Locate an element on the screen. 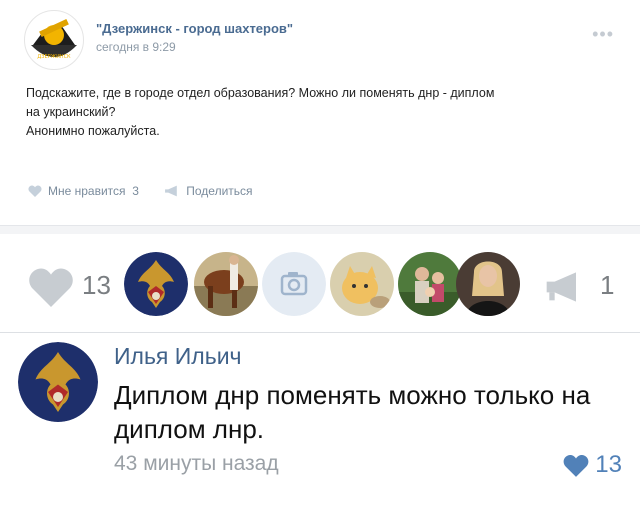 This screenshot has width=640, height=519. post-share-label: Поделиться is located at coordinates (219, 191).